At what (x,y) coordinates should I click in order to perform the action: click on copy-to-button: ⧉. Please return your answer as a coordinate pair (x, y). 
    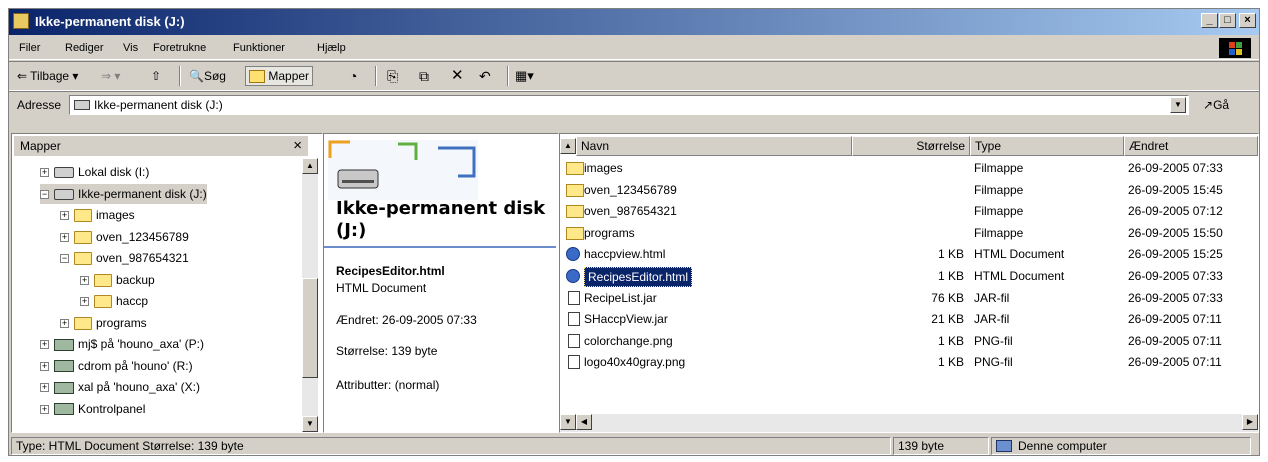
    Looking at the image, I should click on (424, 76).